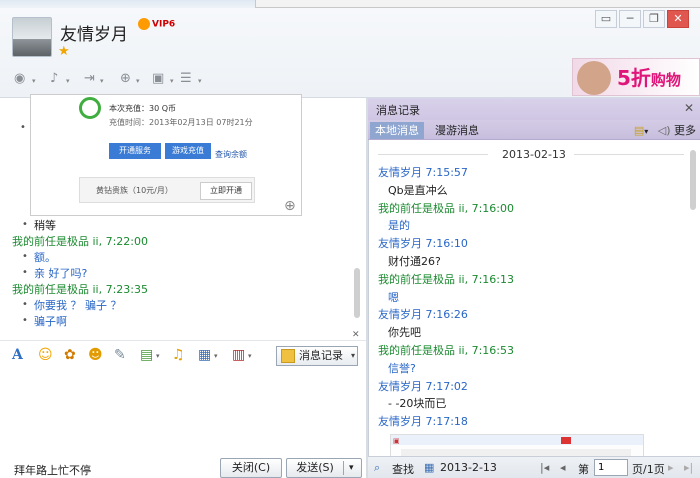 The image size is (700, 478). Describe the element at coordinates (636, 77) in the screenshot. I see `ad-banner: 5折购物` at that location.